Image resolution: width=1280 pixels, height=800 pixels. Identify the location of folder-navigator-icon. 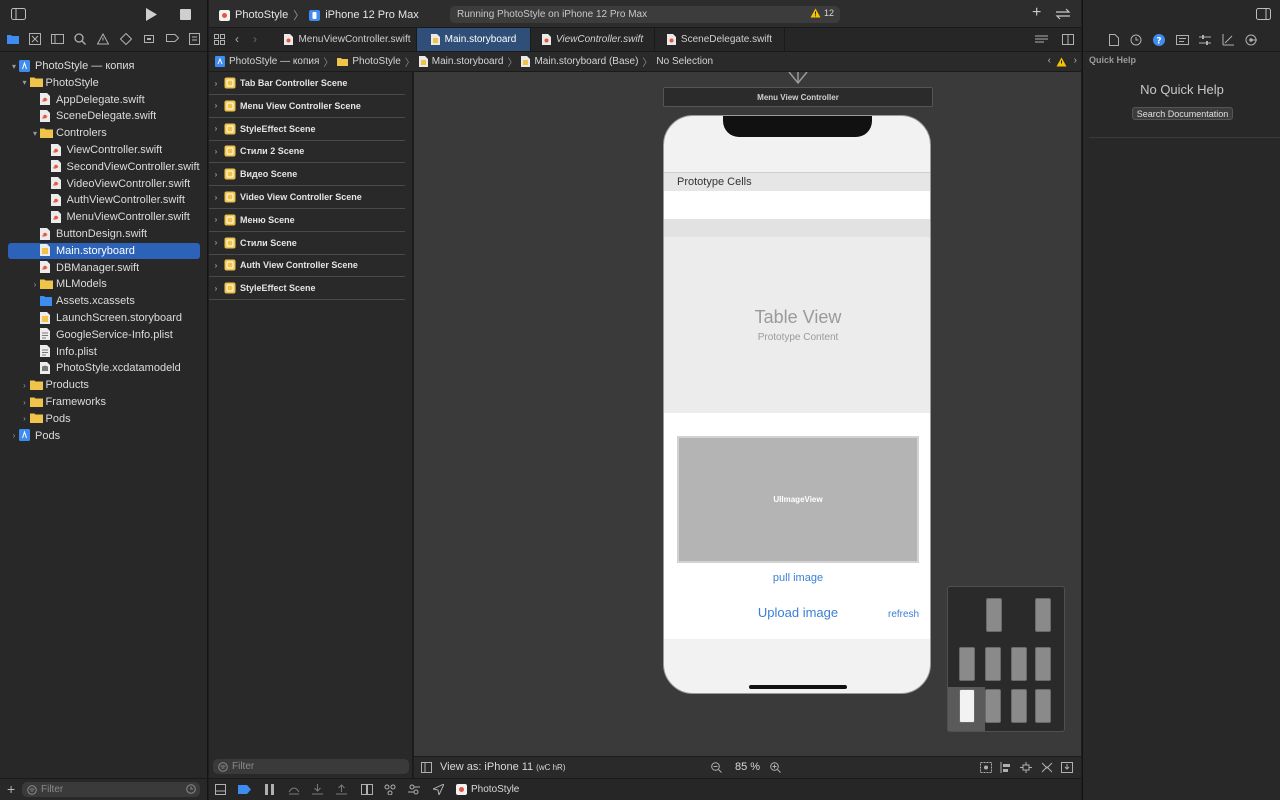
(13, 40).